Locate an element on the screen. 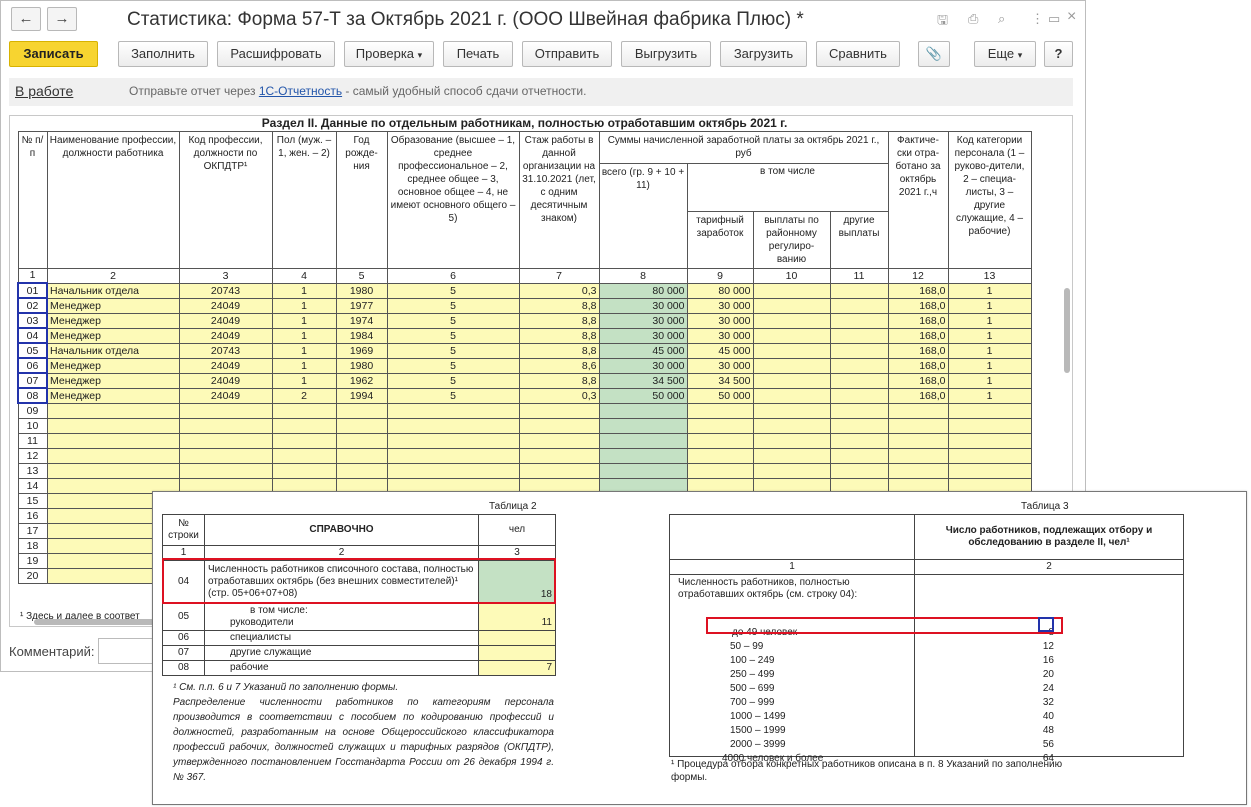  row-number: 15 is located at coordinates (32, 500).